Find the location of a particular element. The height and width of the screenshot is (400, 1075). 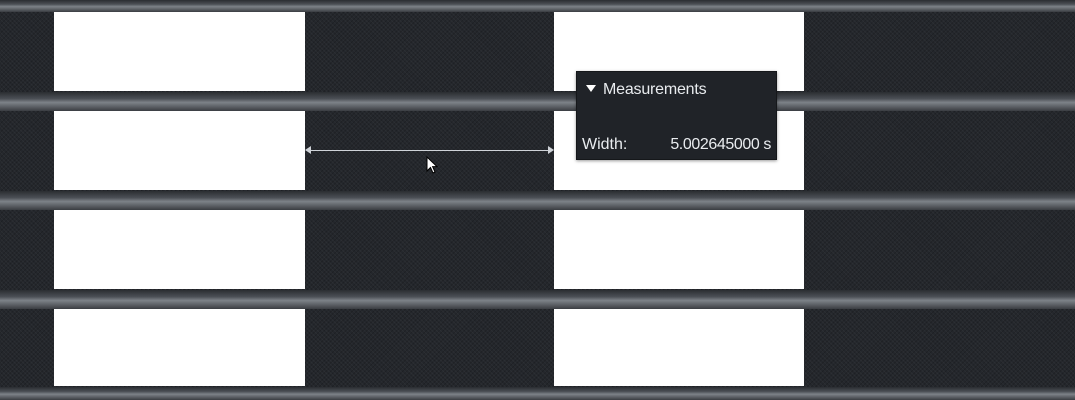

arrow-right-head is located at coordinates (551, 150).